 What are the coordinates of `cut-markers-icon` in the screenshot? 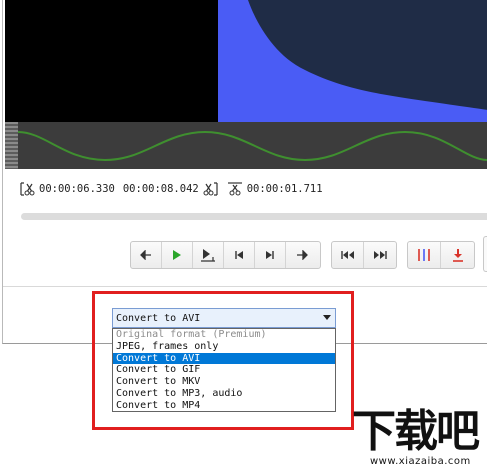 It's located at (424, 255).